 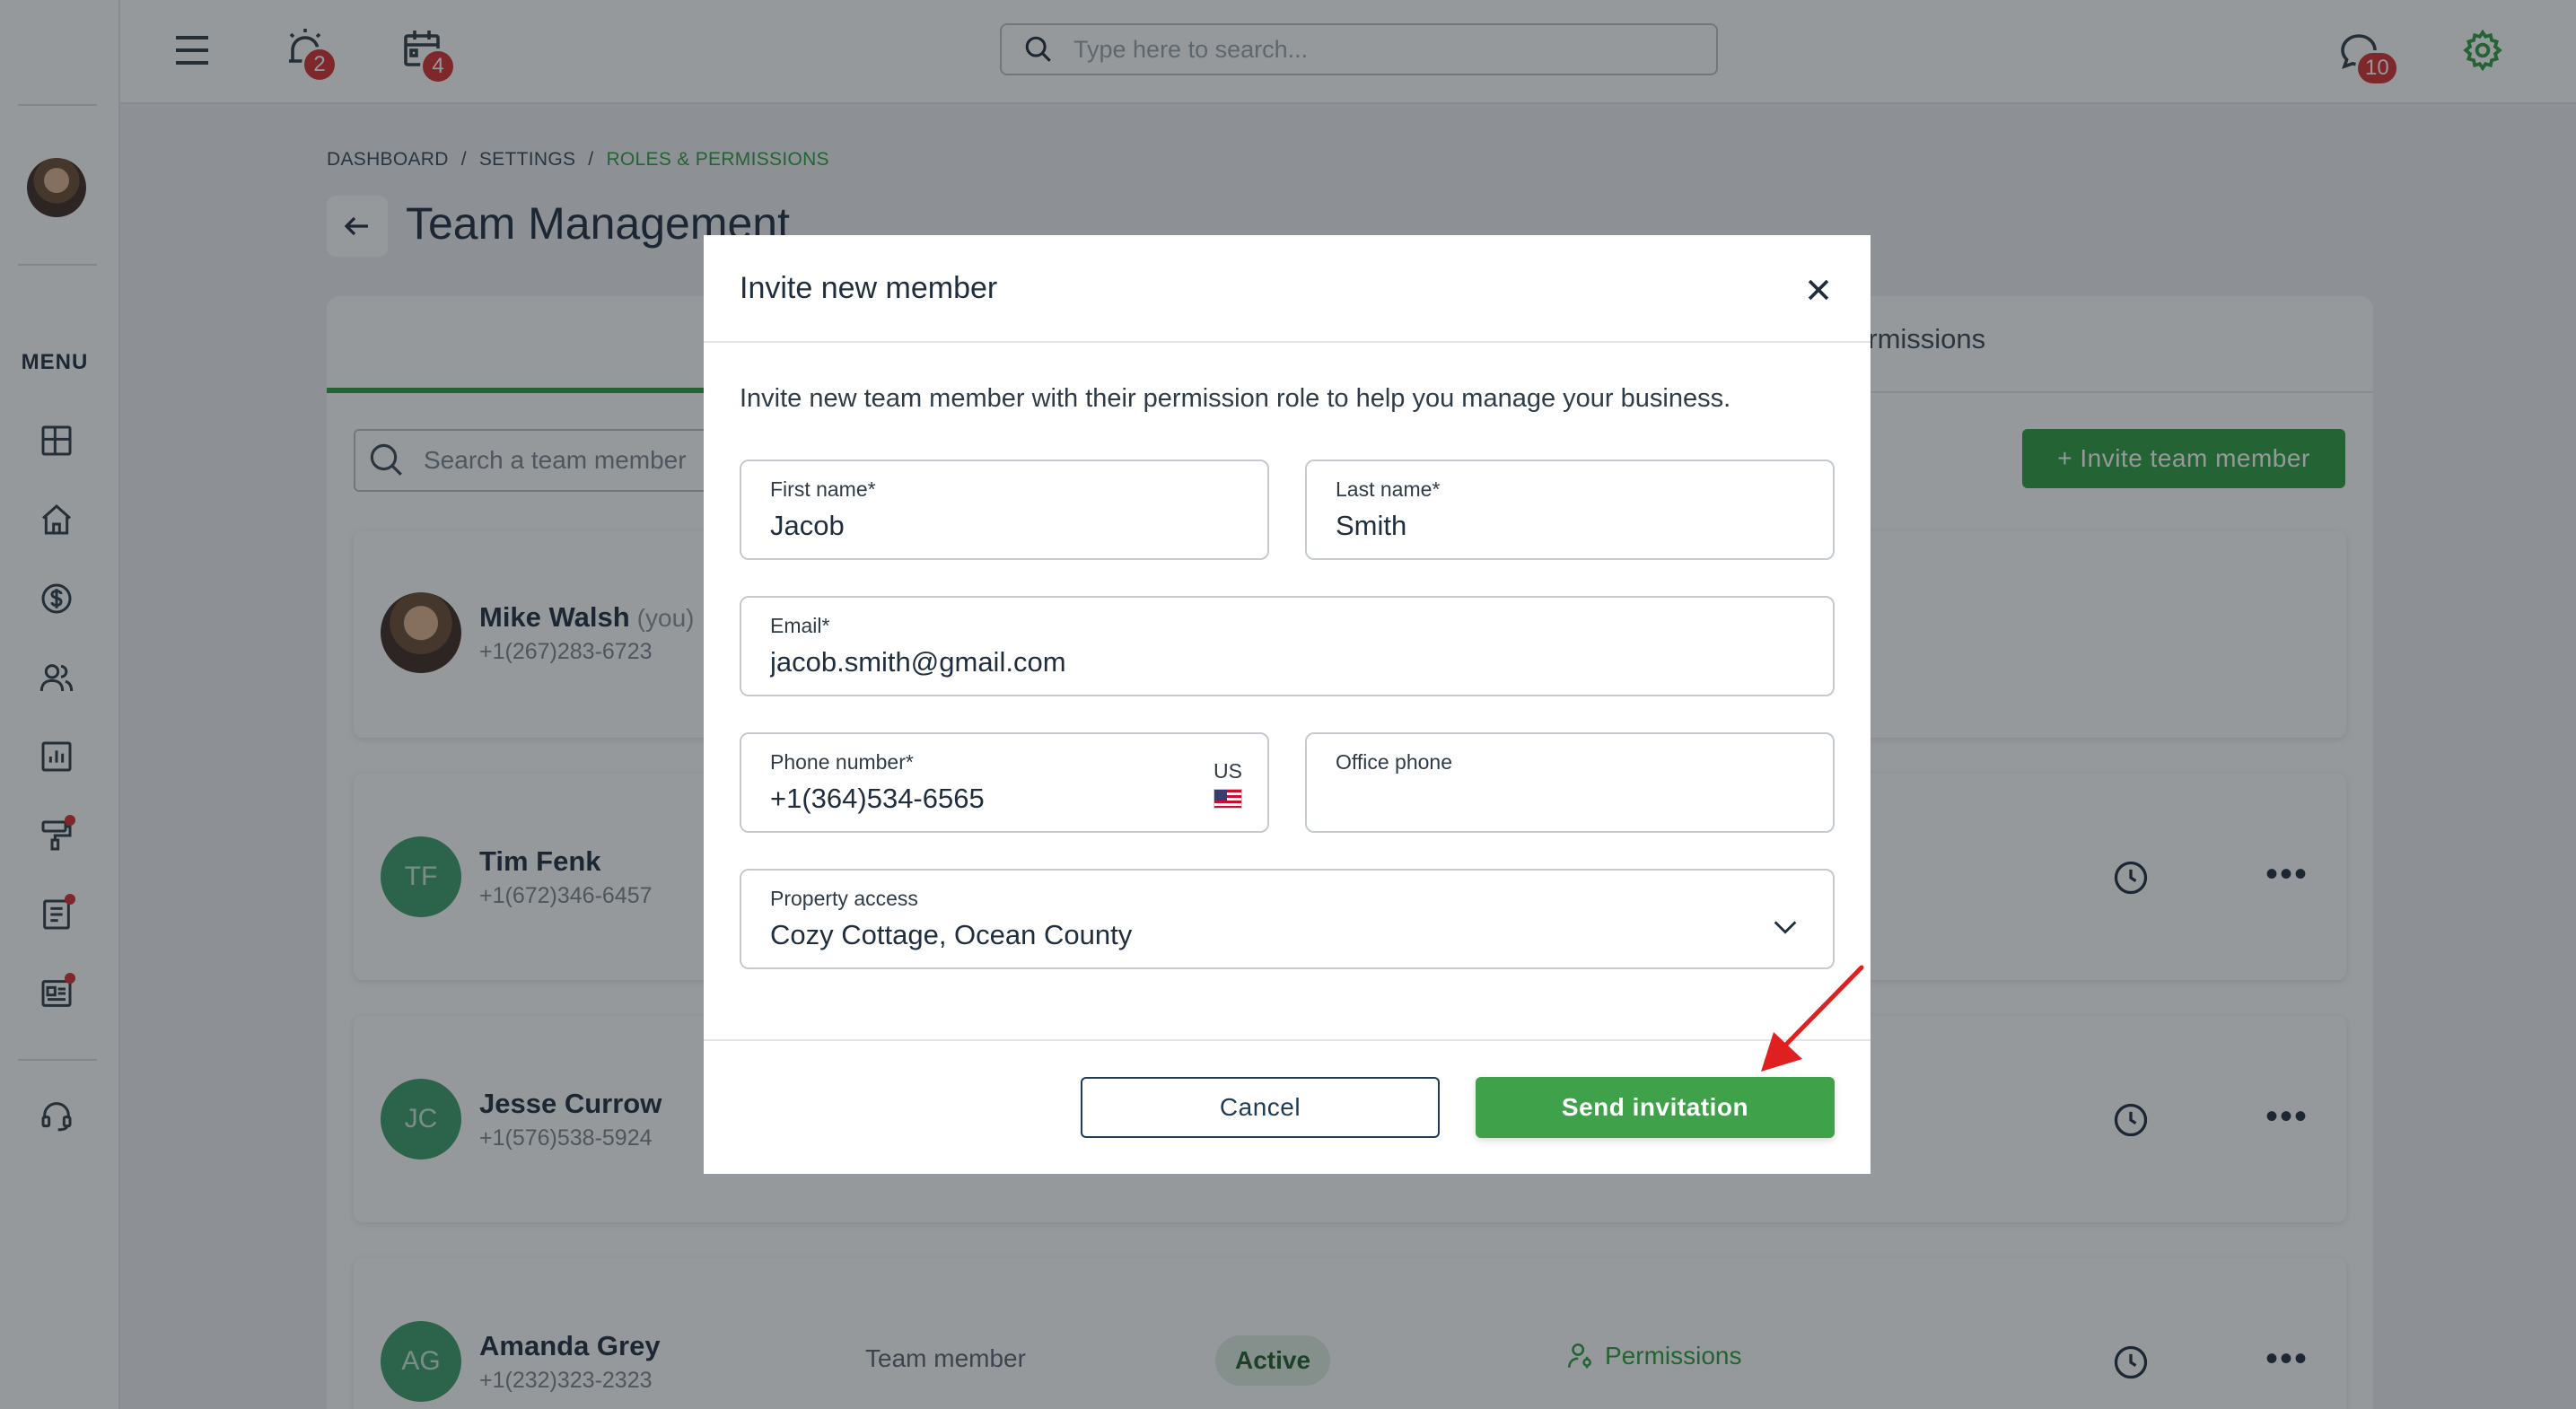 I want to click on close-button, so click(x=1818, y=291).